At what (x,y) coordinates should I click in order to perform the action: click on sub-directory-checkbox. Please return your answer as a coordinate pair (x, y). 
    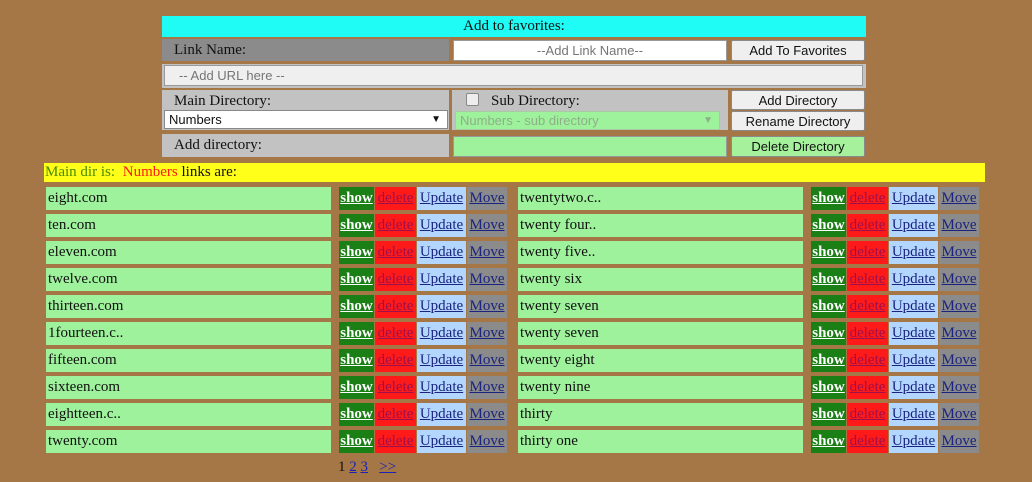
    Looking at the image, I should click on (472, 99).